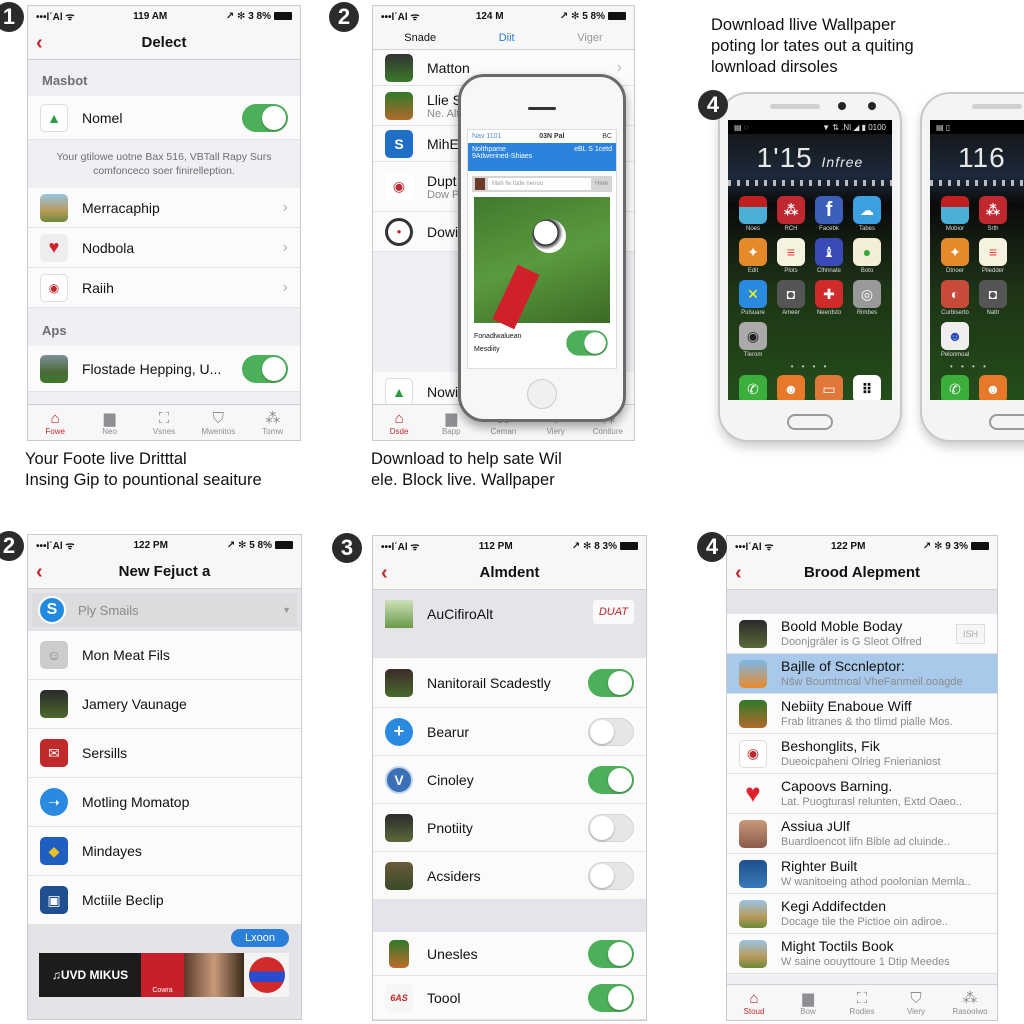  I want to click on tab-dsde: ⌂ Dsde, so click(399, 423).